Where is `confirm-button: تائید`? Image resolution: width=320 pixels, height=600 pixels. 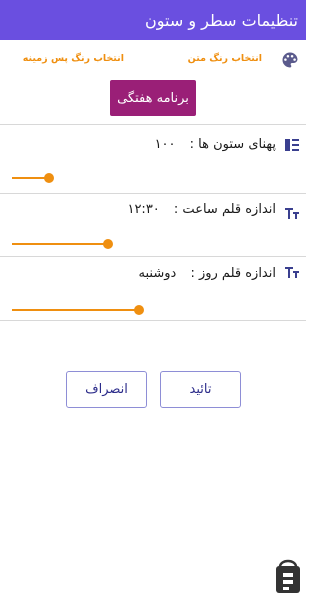 confirm-button: تائید is located at coordinates (200, 389).